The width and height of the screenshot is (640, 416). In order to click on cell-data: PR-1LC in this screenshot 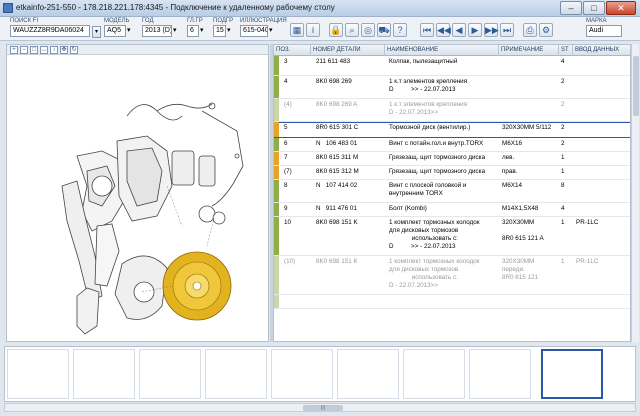, I will do `click(587, 222)`.